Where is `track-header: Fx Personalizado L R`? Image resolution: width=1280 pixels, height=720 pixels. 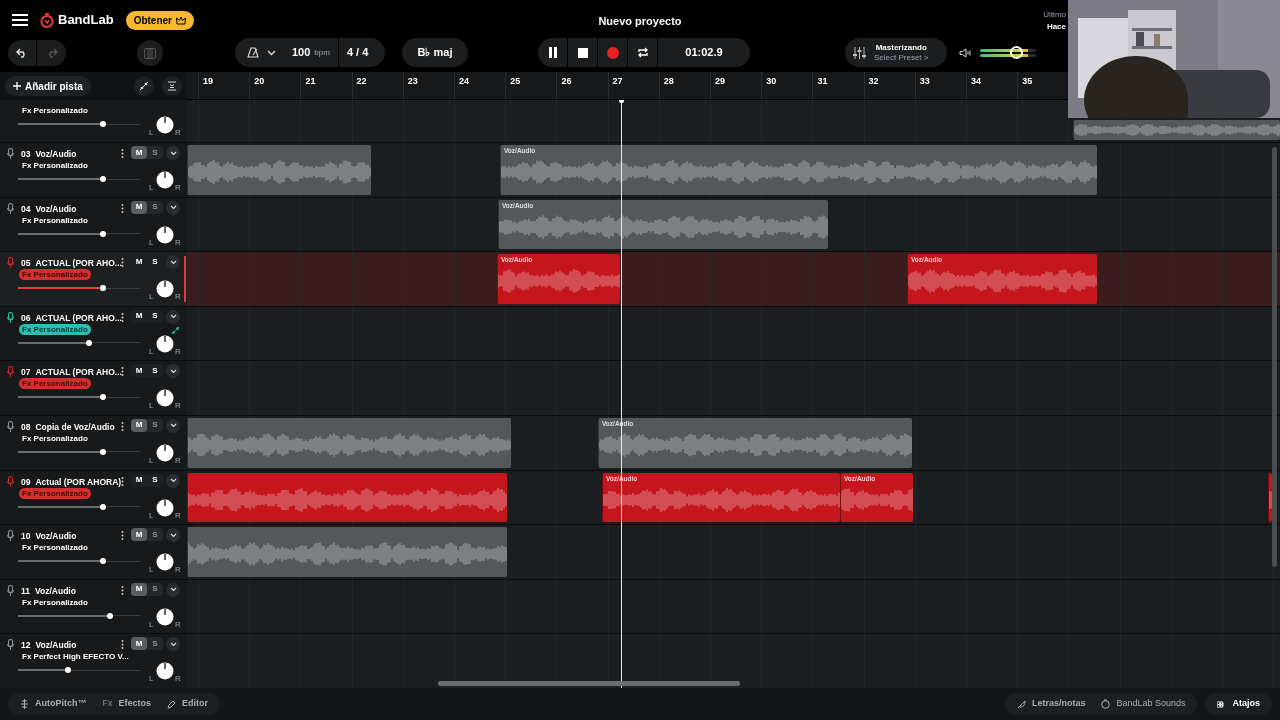 track-header: Fx Personalizado L R is located at coordinates (93, 121).